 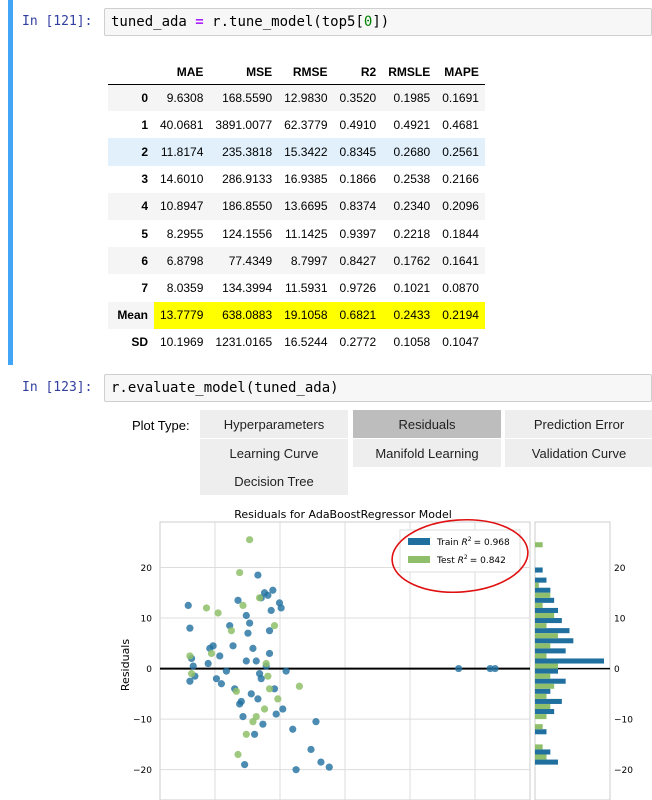 I want to click on histogram-axes: −20 −10 0 10 20, so click(x=583, y=660).